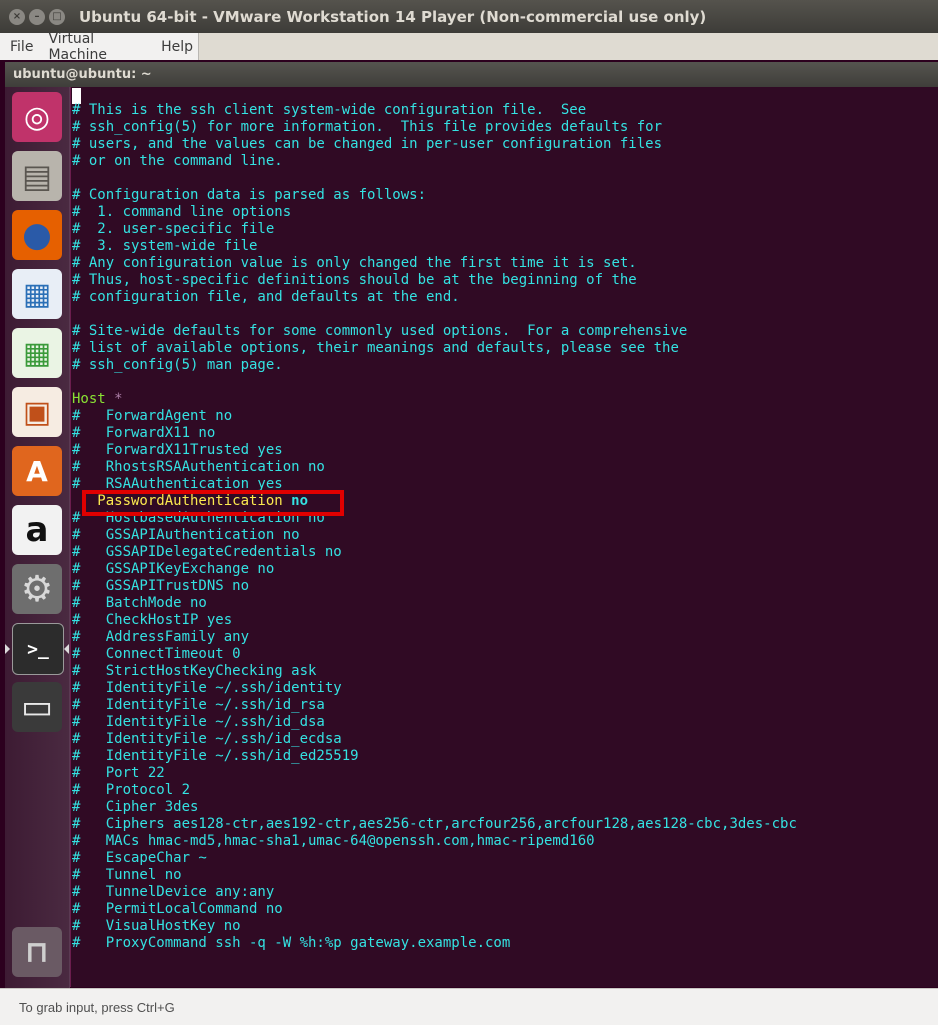  I want to click on menu-help: Help, so click(177, 47).